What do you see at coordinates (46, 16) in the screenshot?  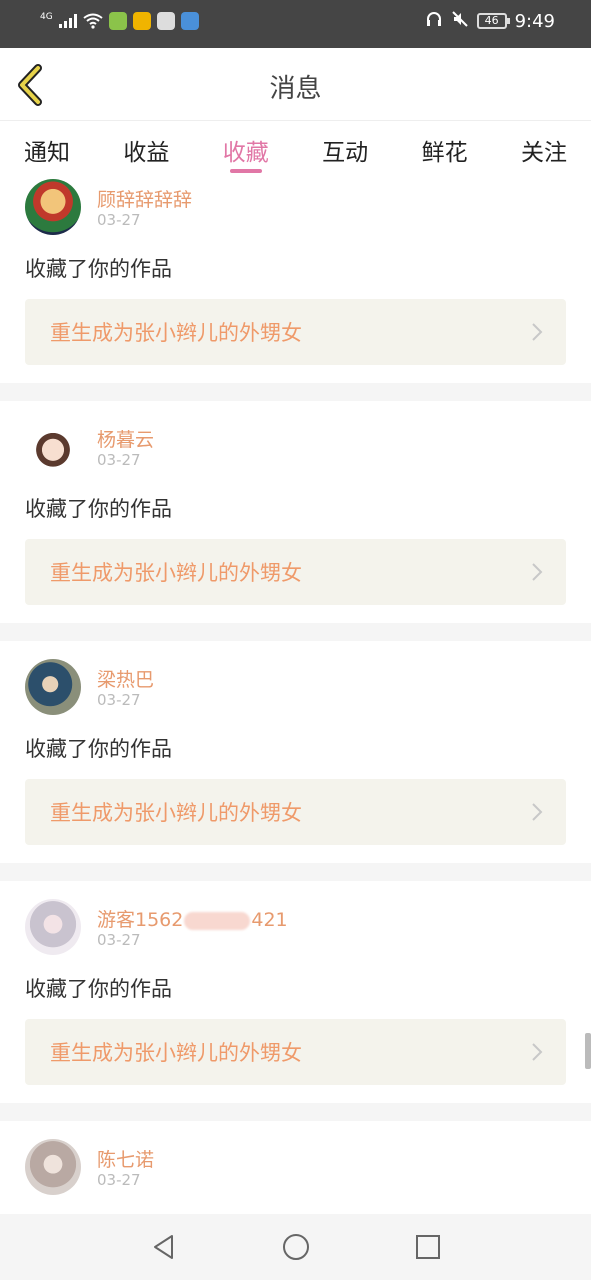 I see `network-label: 4G` at bounding box center [46, 16].